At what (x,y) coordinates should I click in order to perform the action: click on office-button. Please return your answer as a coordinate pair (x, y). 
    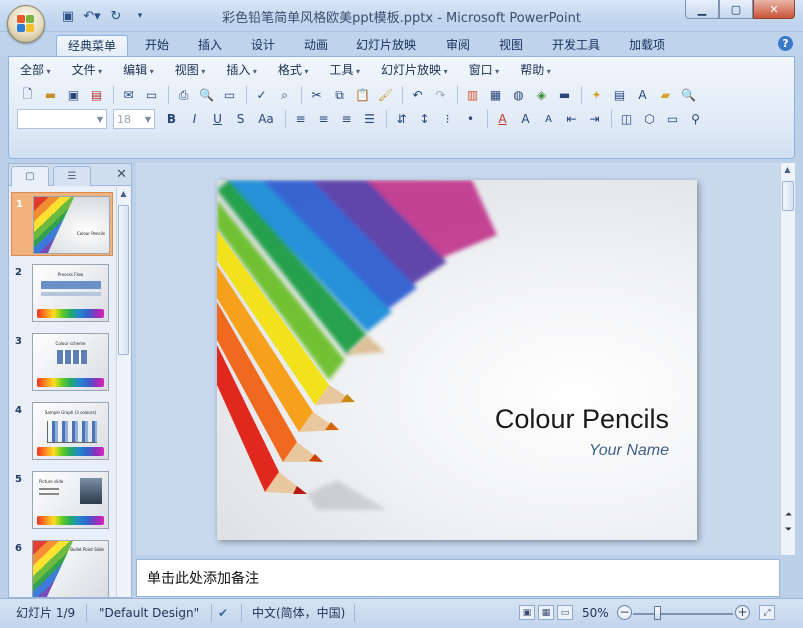
    Looking at the image, I should click on (26, 24).